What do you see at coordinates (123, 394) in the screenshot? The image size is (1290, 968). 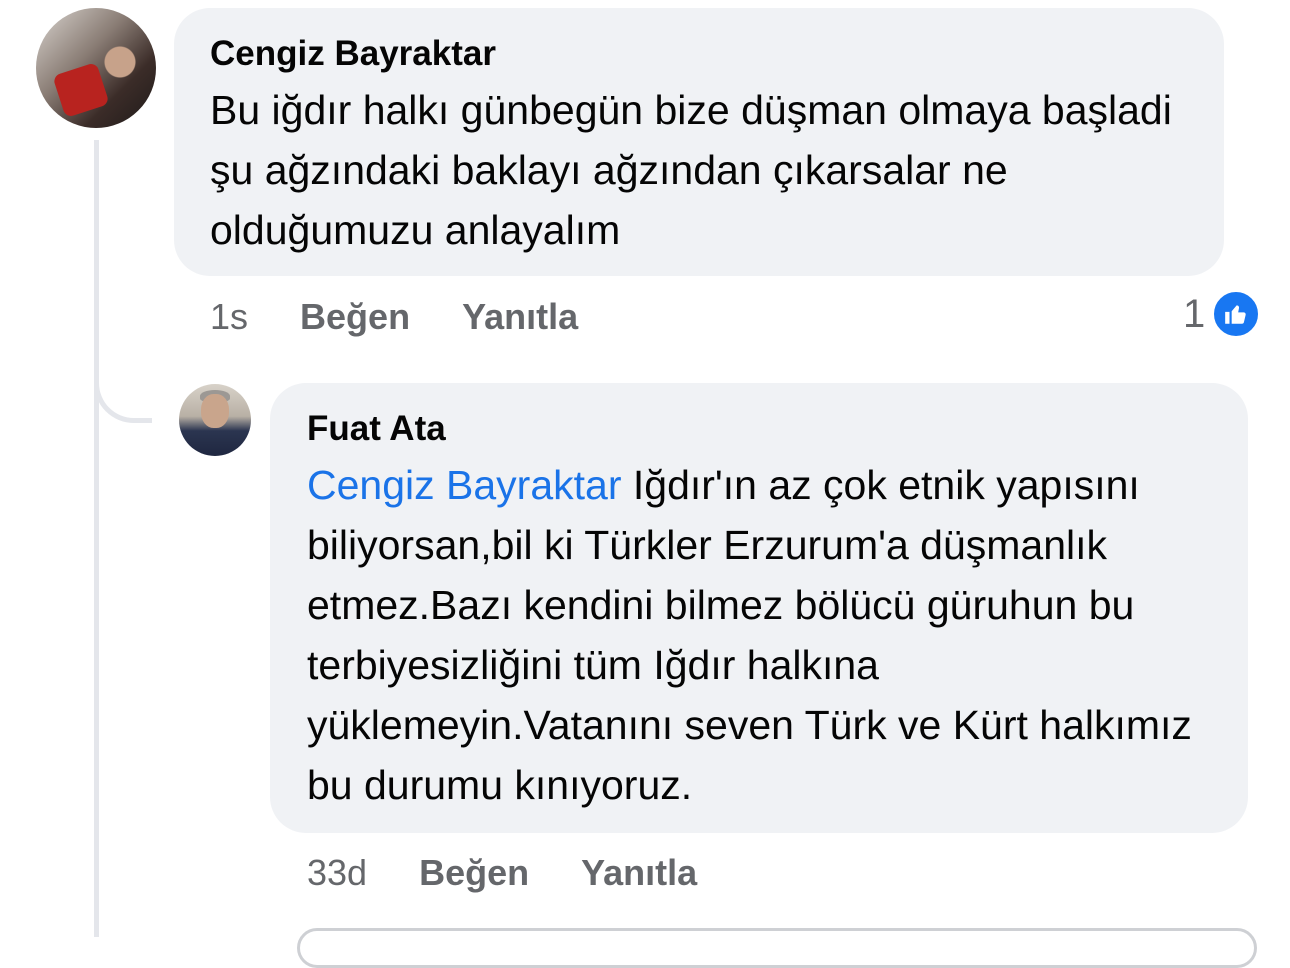 I see `reply-connector` at bounding box center [123, 394].